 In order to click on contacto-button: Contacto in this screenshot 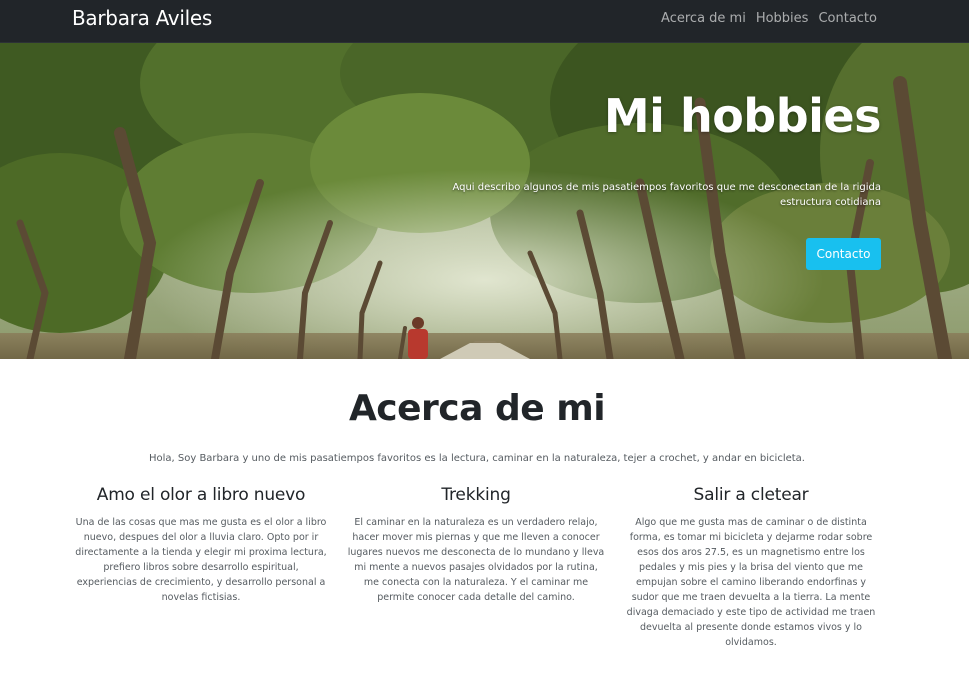, I will do `click(843, 254)`.